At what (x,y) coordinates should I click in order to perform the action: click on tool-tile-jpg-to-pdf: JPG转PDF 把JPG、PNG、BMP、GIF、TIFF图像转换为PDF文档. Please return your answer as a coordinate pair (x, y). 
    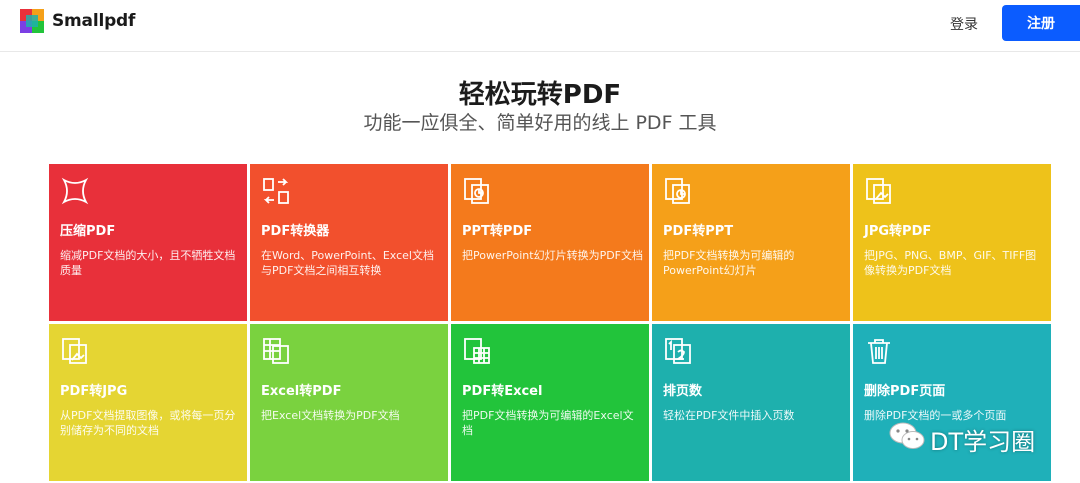
    Looking at the image, I should click on (952, 242).